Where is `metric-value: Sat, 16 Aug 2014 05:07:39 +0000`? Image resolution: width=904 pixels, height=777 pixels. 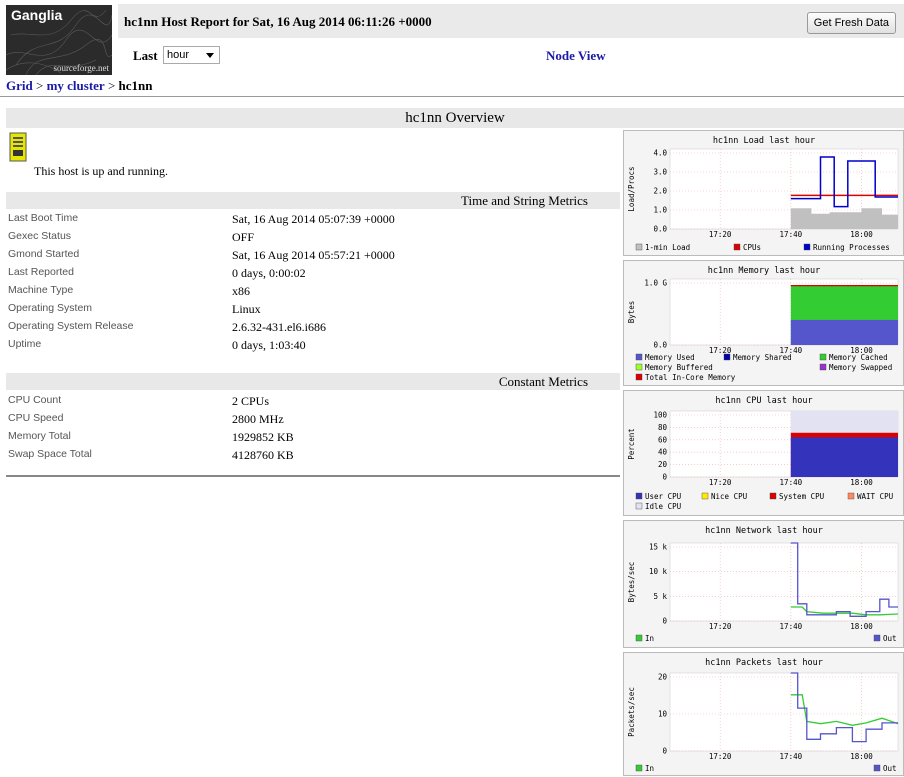
metric-value: Sat, 16 Aug 2014 05:07:39 +0000 is located at coordinates (313, 219).